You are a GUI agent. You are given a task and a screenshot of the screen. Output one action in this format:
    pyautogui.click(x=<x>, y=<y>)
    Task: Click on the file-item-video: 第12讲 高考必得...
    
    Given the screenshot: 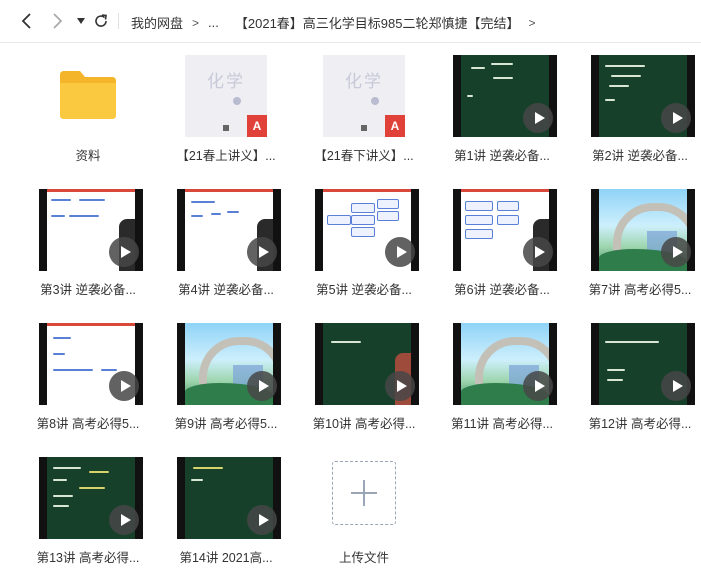 What is the action you would take?
    pyautogui.click(x=637, y=374)
    